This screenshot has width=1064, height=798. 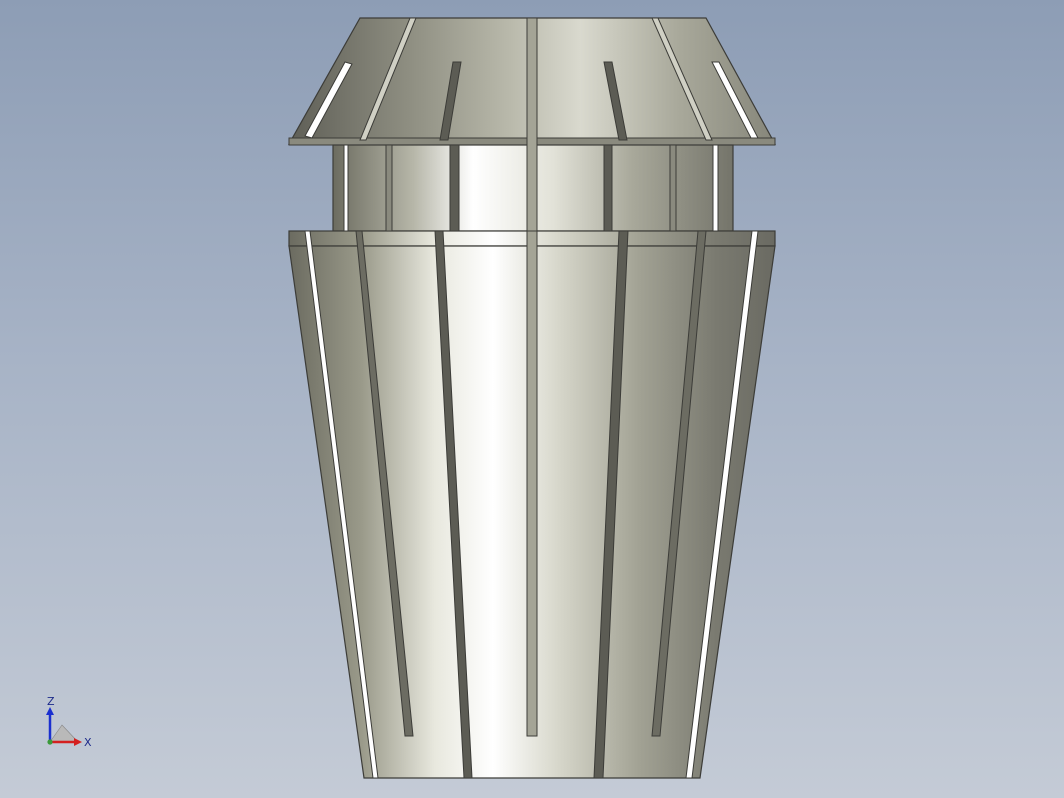 What do you see at coordinates (51, 701) in the screenshot?
I see `z-axis-label: Z` at bounding box center [51, 701].